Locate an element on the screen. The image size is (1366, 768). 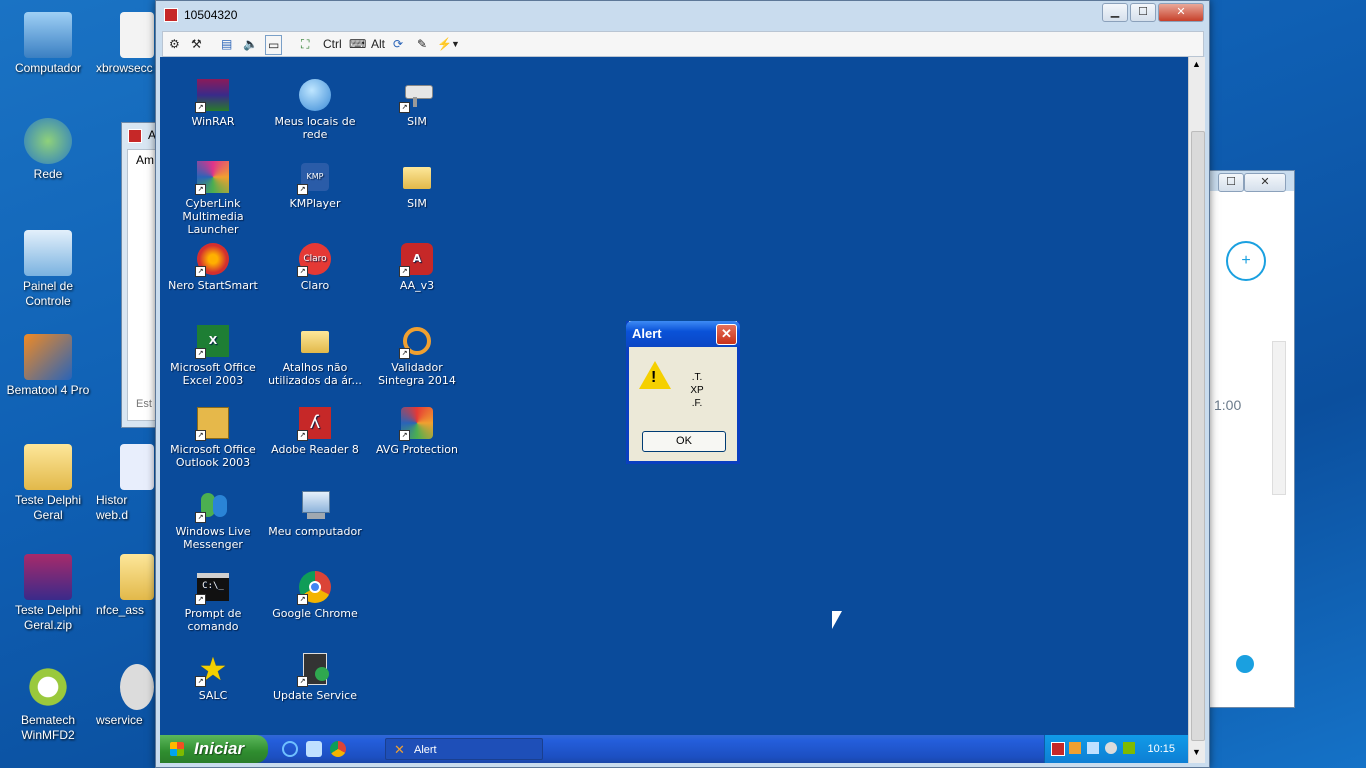
alert-message: .T. XP .F. is located at coordinates (697, 390).